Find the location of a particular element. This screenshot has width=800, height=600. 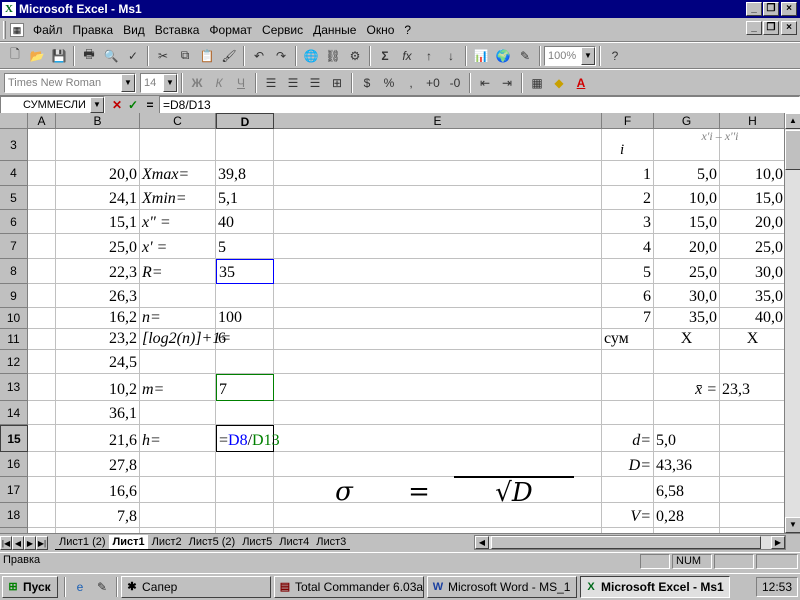

cell-f8: 5 is located at coordinates (628, 271).